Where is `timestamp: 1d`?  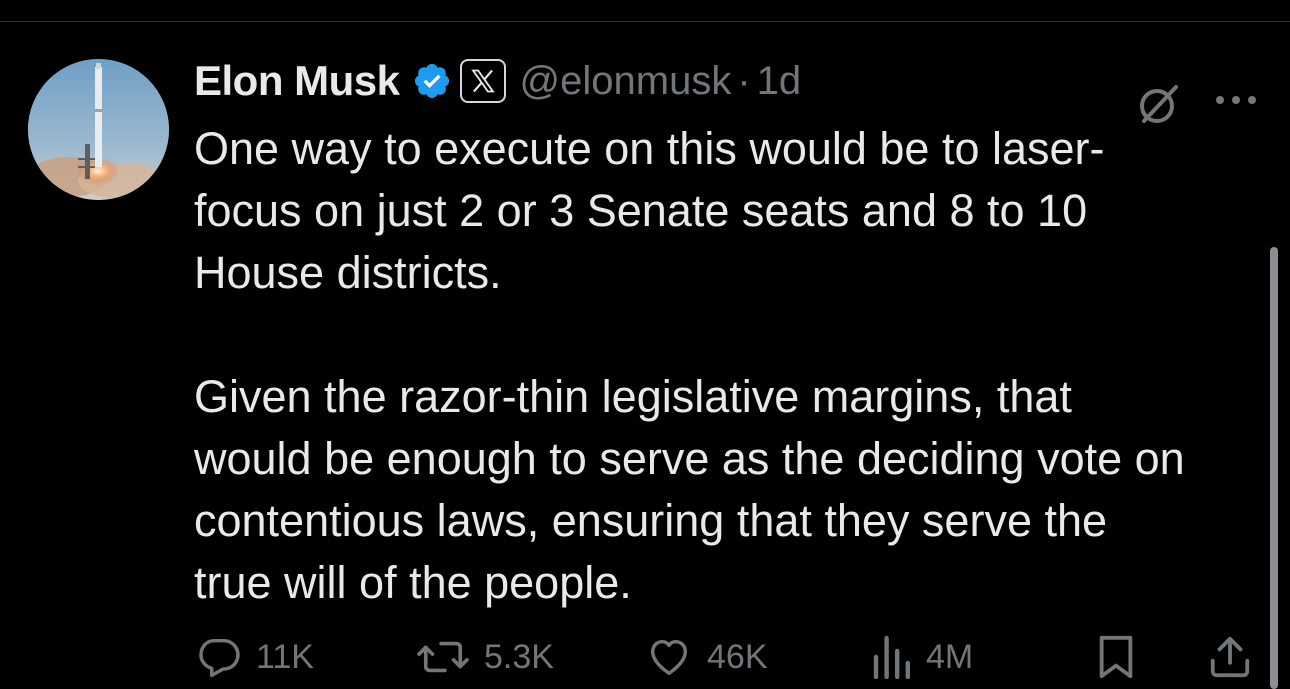
timestamp: 1d is located at coordinates (779, 81).